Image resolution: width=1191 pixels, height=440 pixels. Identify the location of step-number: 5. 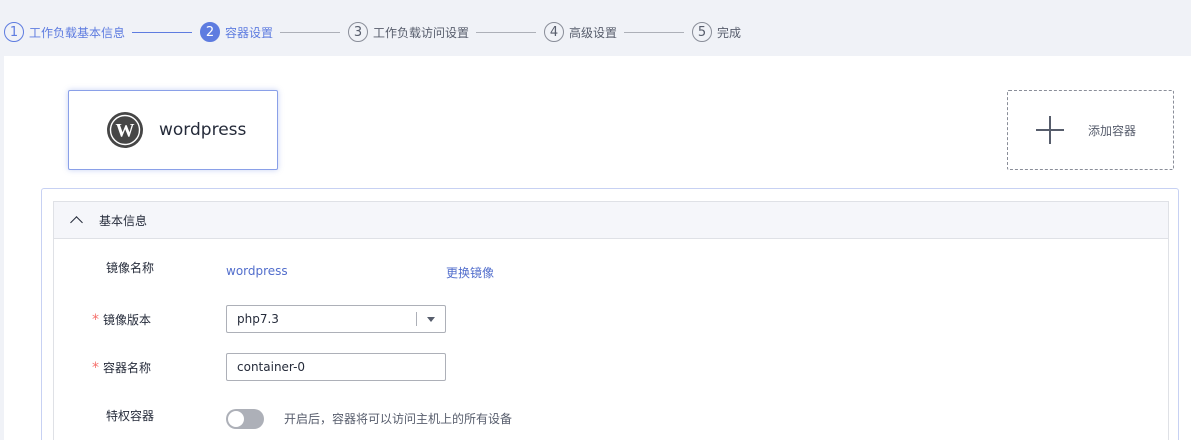
(702, 32).